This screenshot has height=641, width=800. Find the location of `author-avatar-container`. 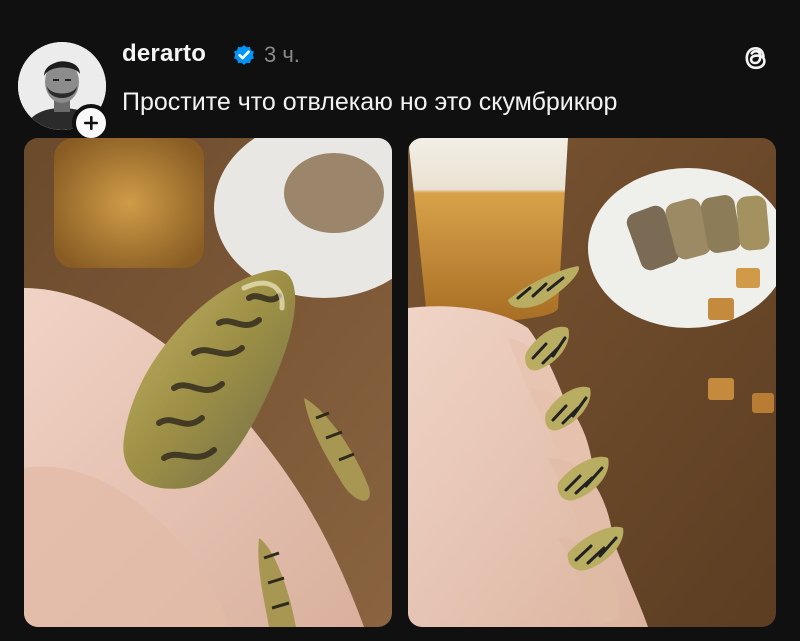

author-avatar-container is located at coordinates (64, 92).